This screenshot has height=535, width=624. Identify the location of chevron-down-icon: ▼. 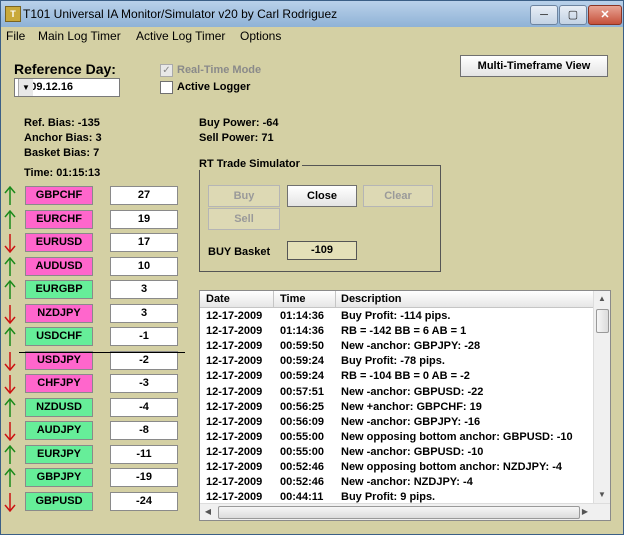
(25, 87).